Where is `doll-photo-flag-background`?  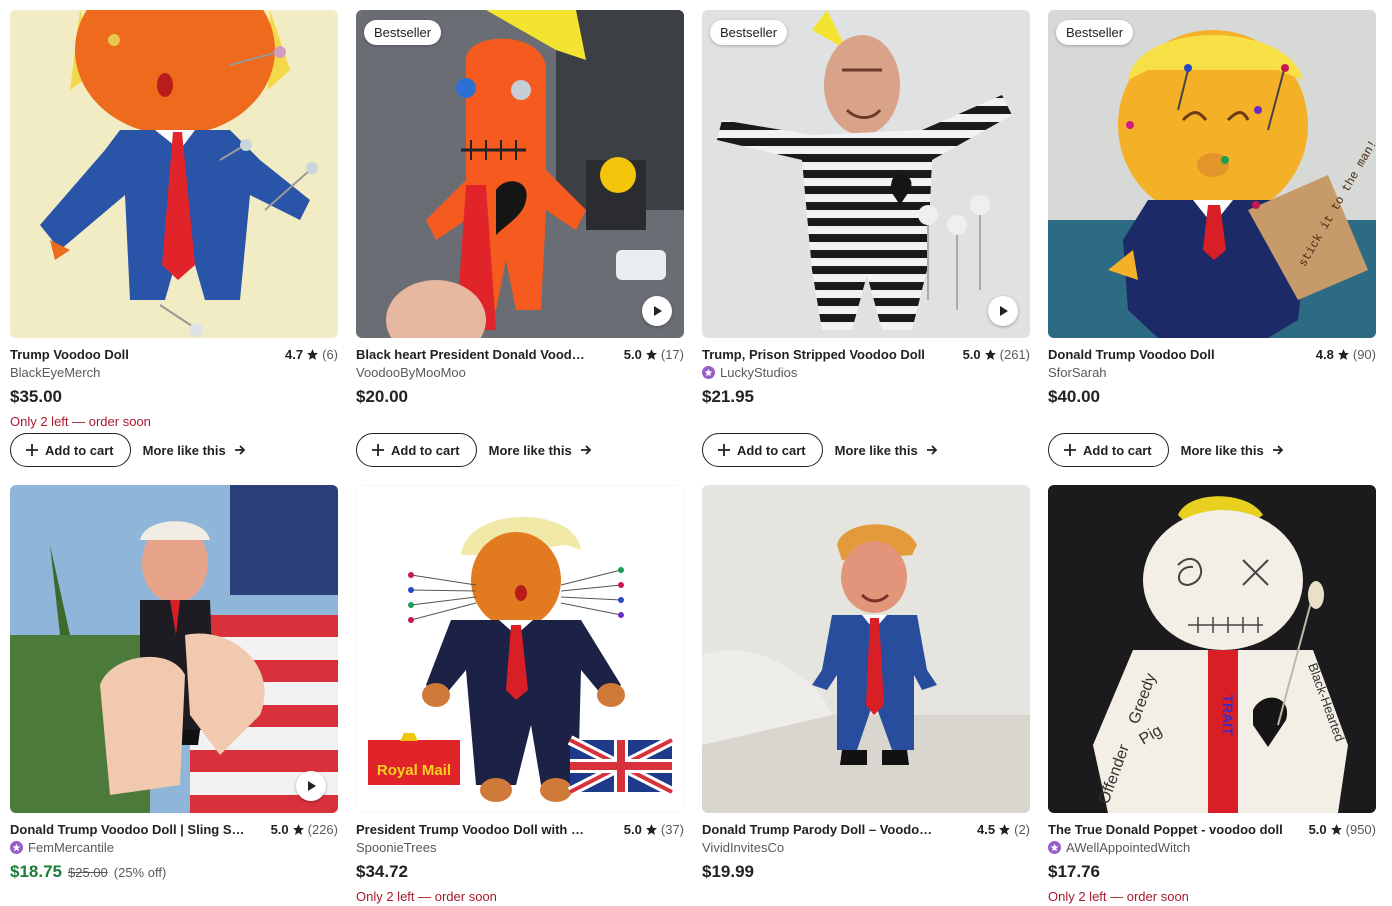
doll-photo-flag-background is located at coordinates (174, 649).